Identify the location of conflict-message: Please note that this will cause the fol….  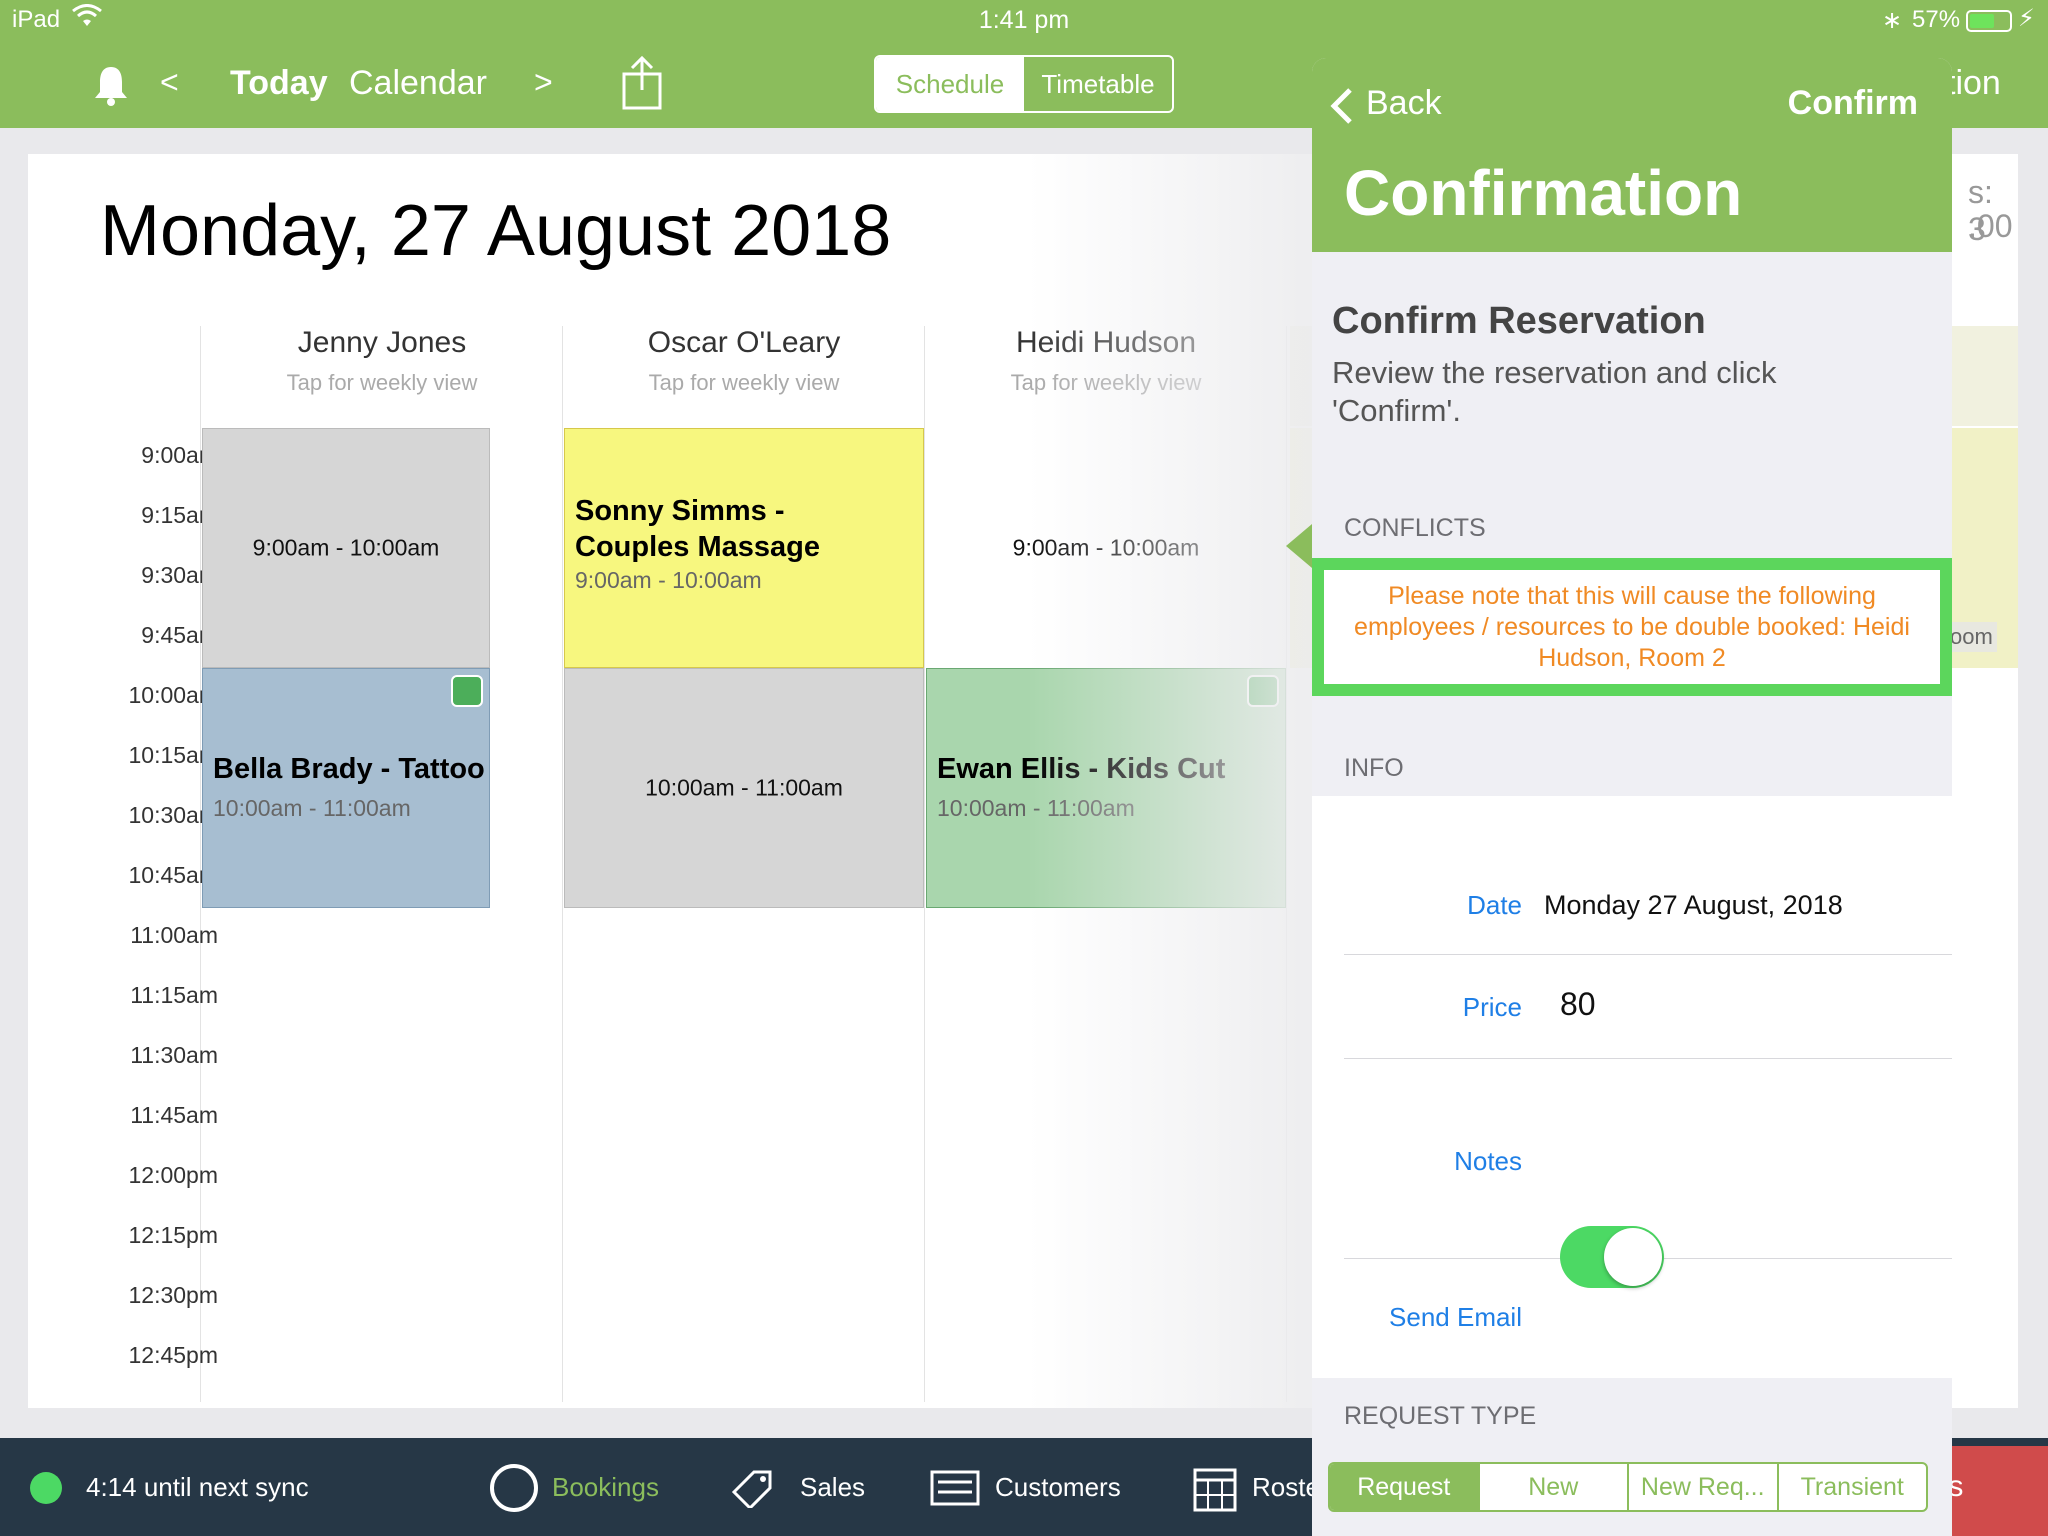
(1632, 626).